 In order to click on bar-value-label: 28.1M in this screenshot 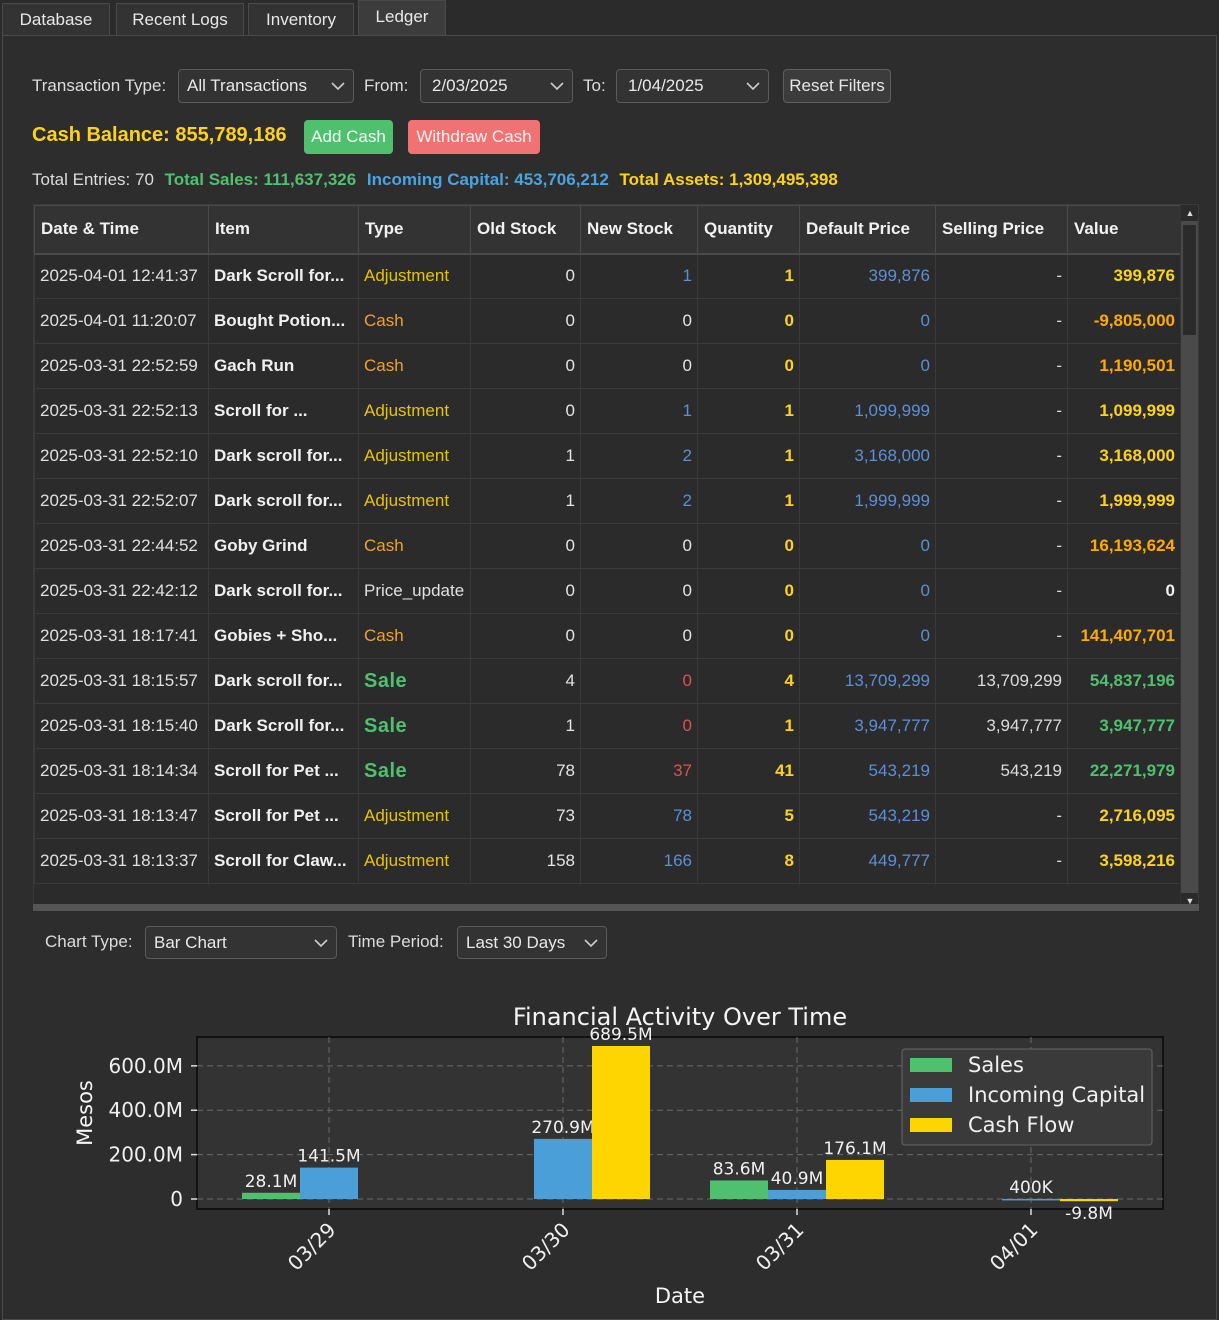, I will do `click(271, 1182)`.